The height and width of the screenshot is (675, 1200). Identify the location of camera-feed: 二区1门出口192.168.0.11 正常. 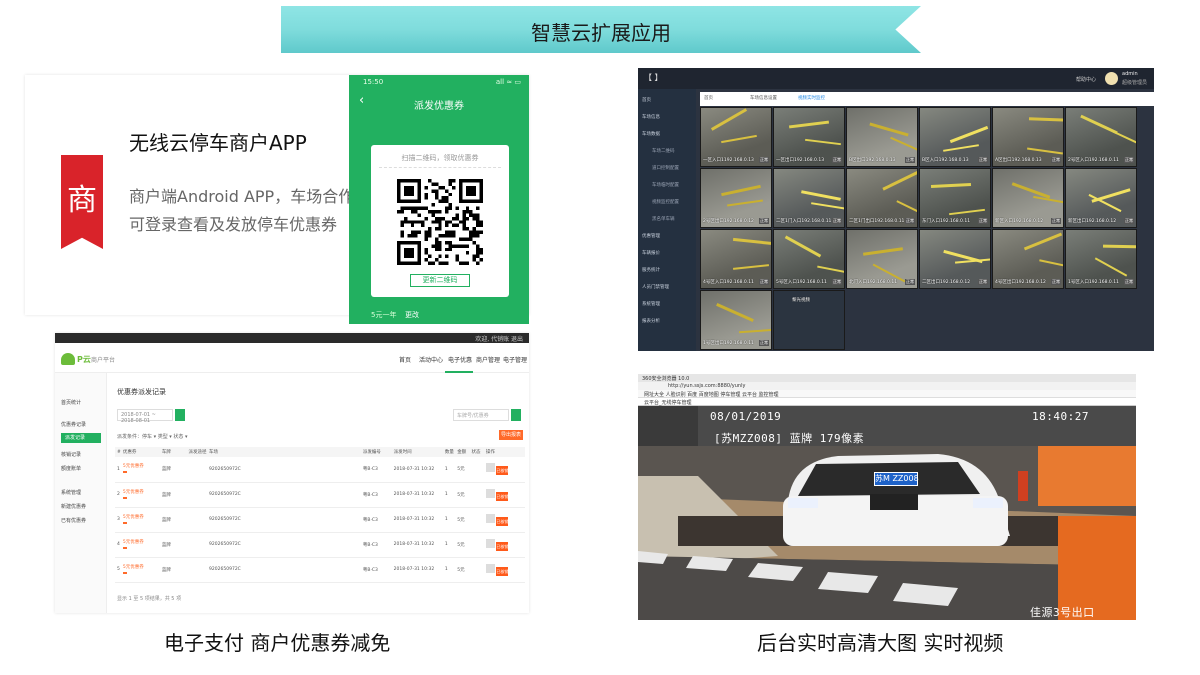
(882, 198).